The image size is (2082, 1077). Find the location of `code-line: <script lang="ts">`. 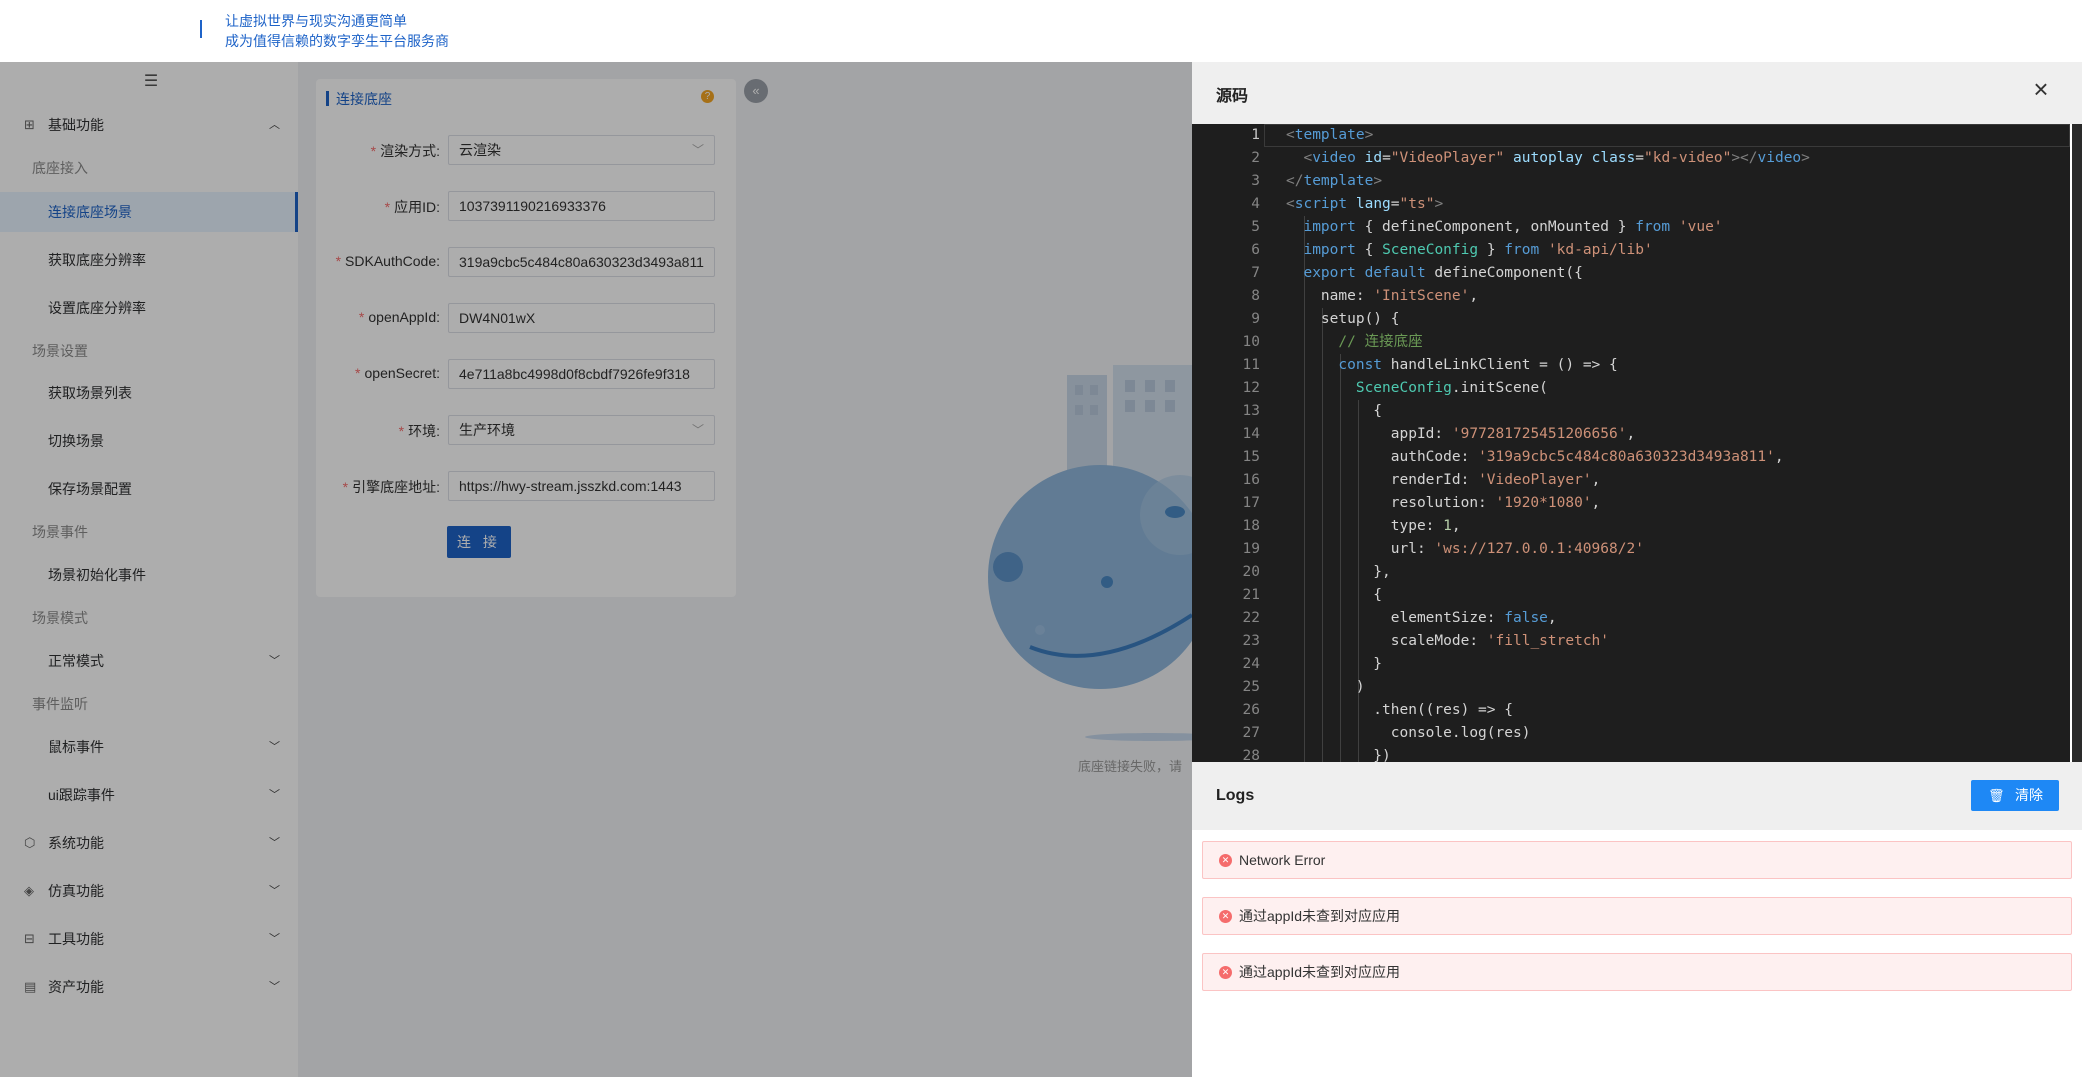

code-line: <script lang="ts"> is located at coordinates (1365, 204).